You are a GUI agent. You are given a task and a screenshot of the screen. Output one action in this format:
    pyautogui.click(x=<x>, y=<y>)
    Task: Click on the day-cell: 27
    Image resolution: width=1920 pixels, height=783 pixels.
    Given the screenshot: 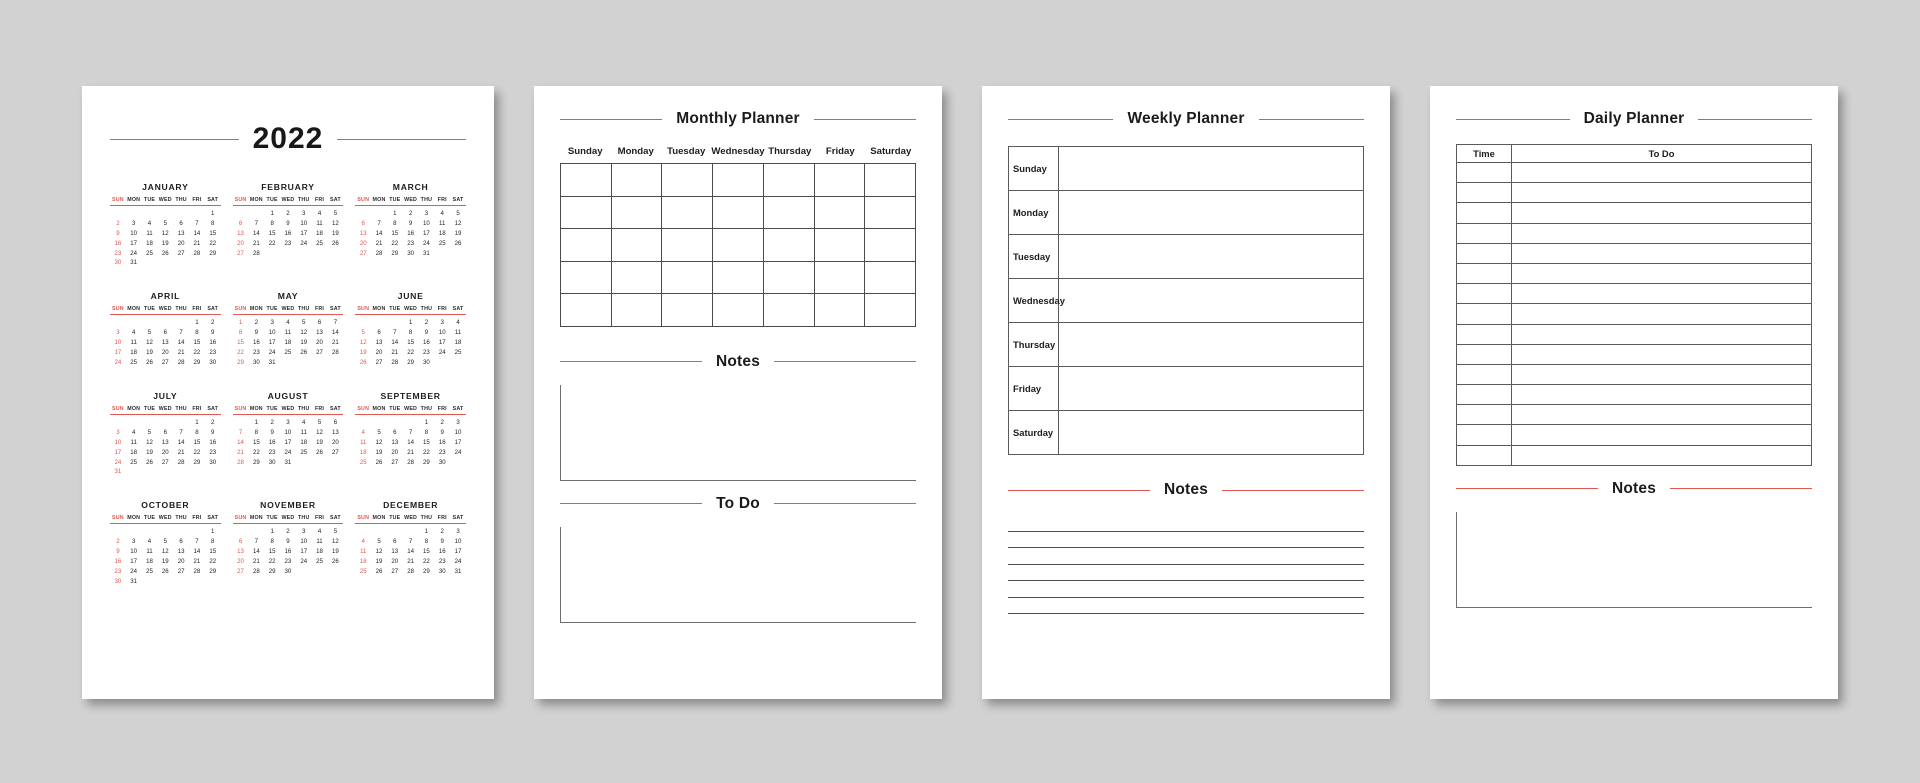 What is the action you would take?
    pyautogui.click(x=395, y=571)
    